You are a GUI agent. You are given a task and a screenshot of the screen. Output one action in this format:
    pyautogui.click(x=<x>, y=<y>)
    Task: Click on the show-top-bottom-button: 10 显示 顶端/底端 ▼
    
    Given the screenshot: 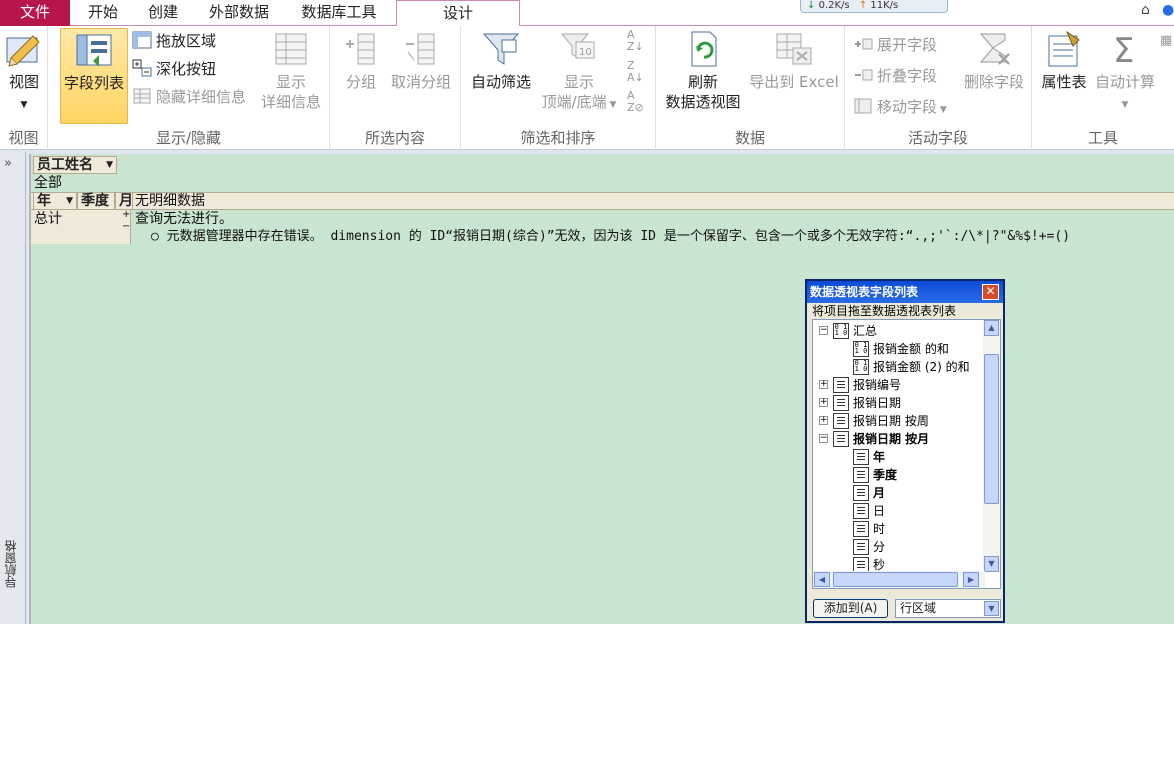 What is the action you would take?
    pyautogui.click(x=579, y=71)
    